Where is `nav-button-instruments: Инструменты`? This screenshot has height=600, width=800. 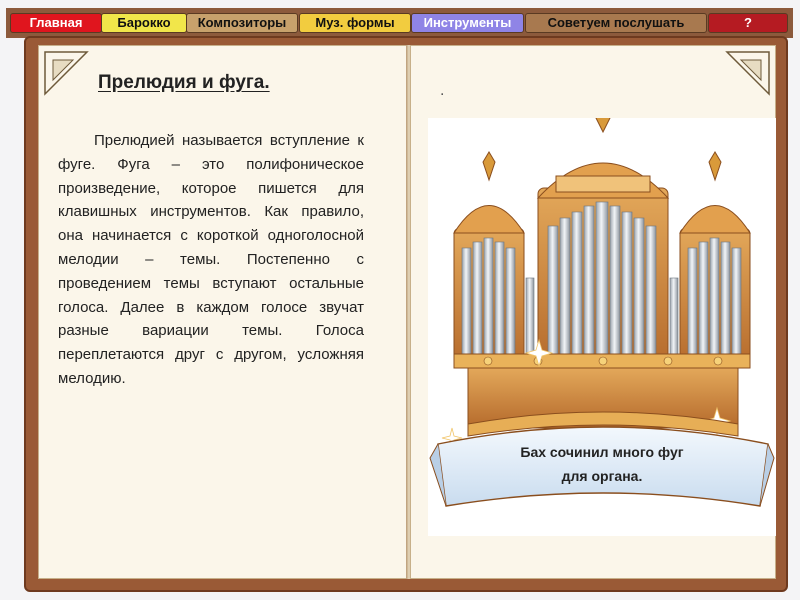 nav-button-instruments: Инструменты is located at coordinates (467, 23).